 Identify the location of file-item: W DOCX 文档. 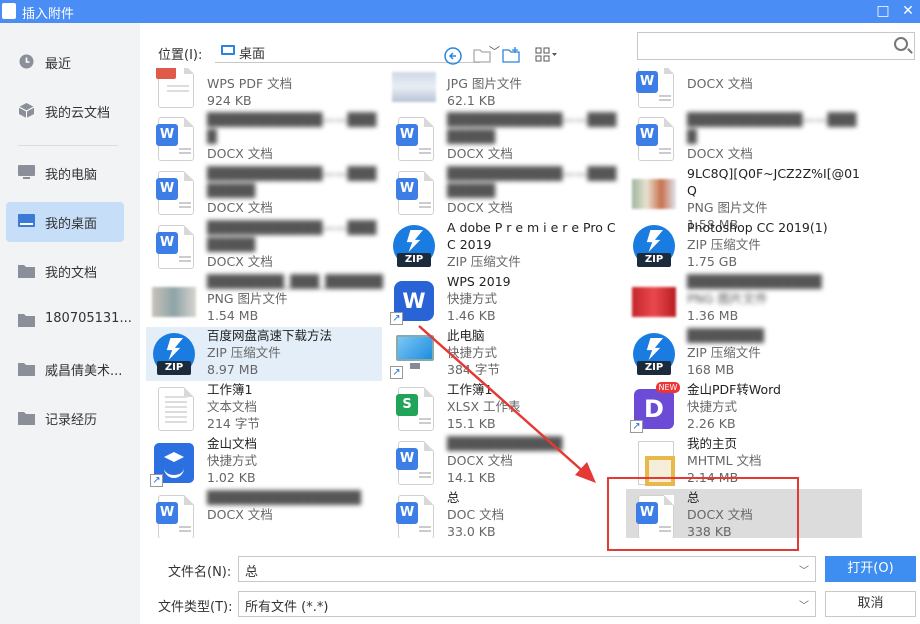
(744, 90).